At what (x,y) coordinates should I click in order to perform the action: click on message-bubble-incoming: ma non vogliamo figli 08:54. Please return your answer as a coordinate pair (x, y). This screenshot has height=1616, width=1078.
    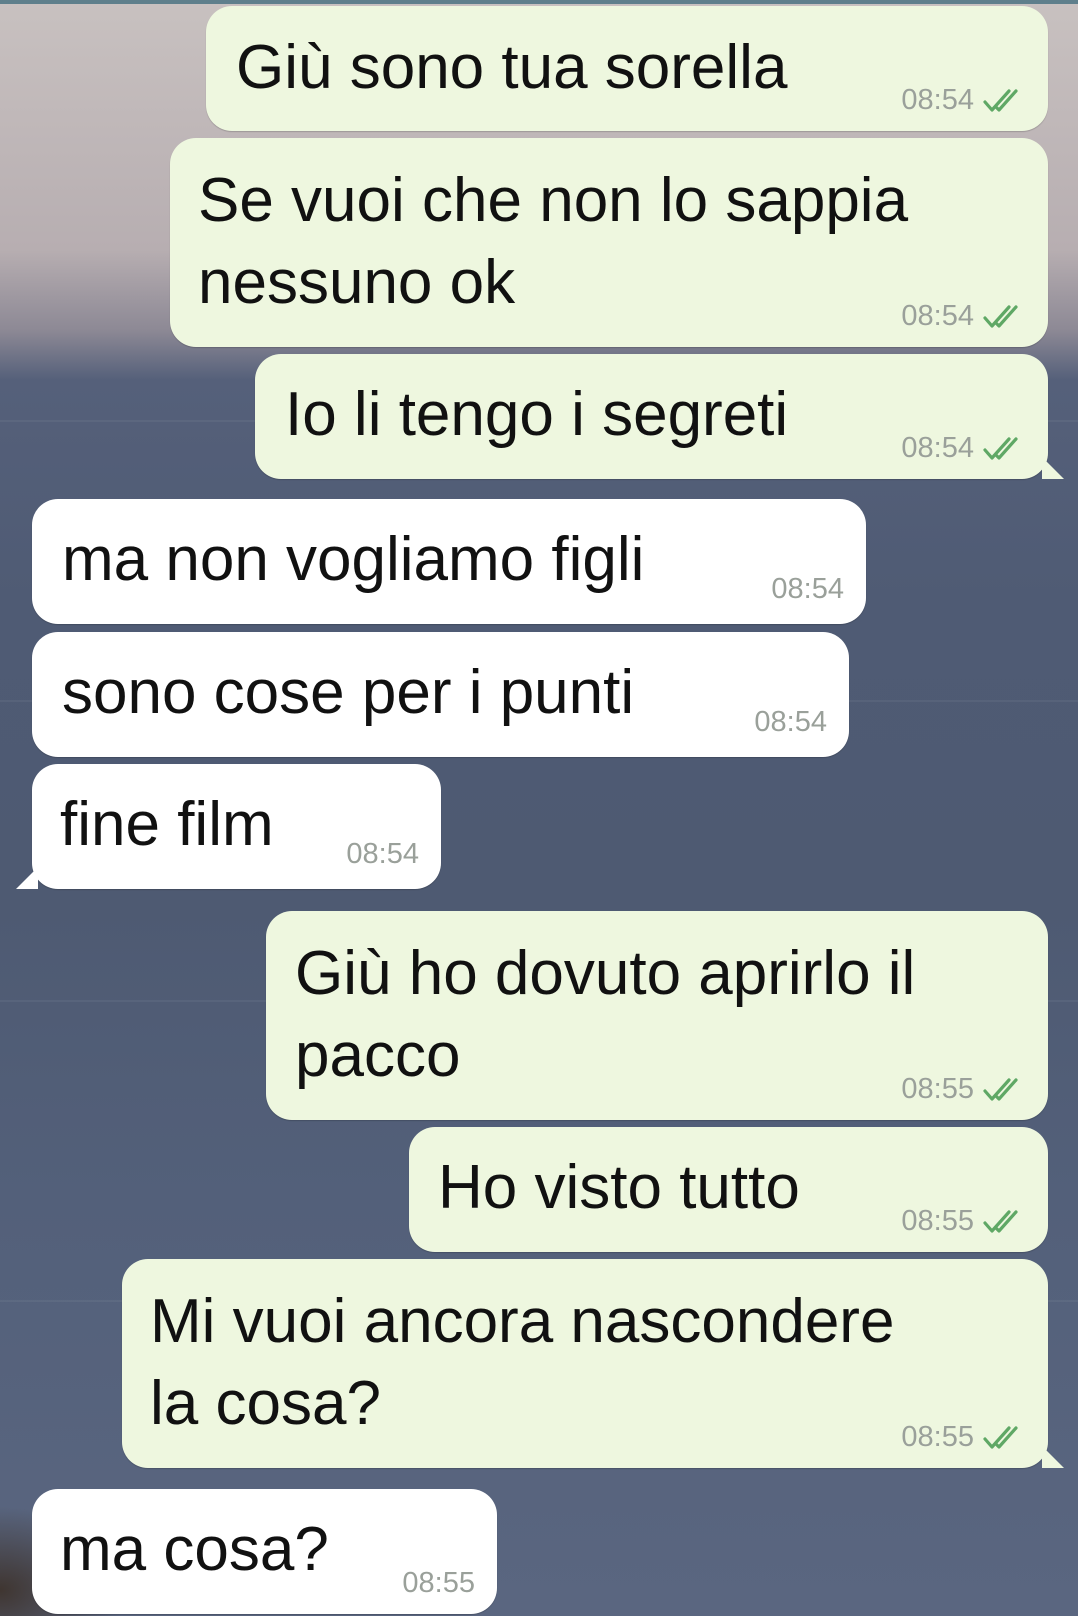
    Looking at the image, I should click on (449, 561).